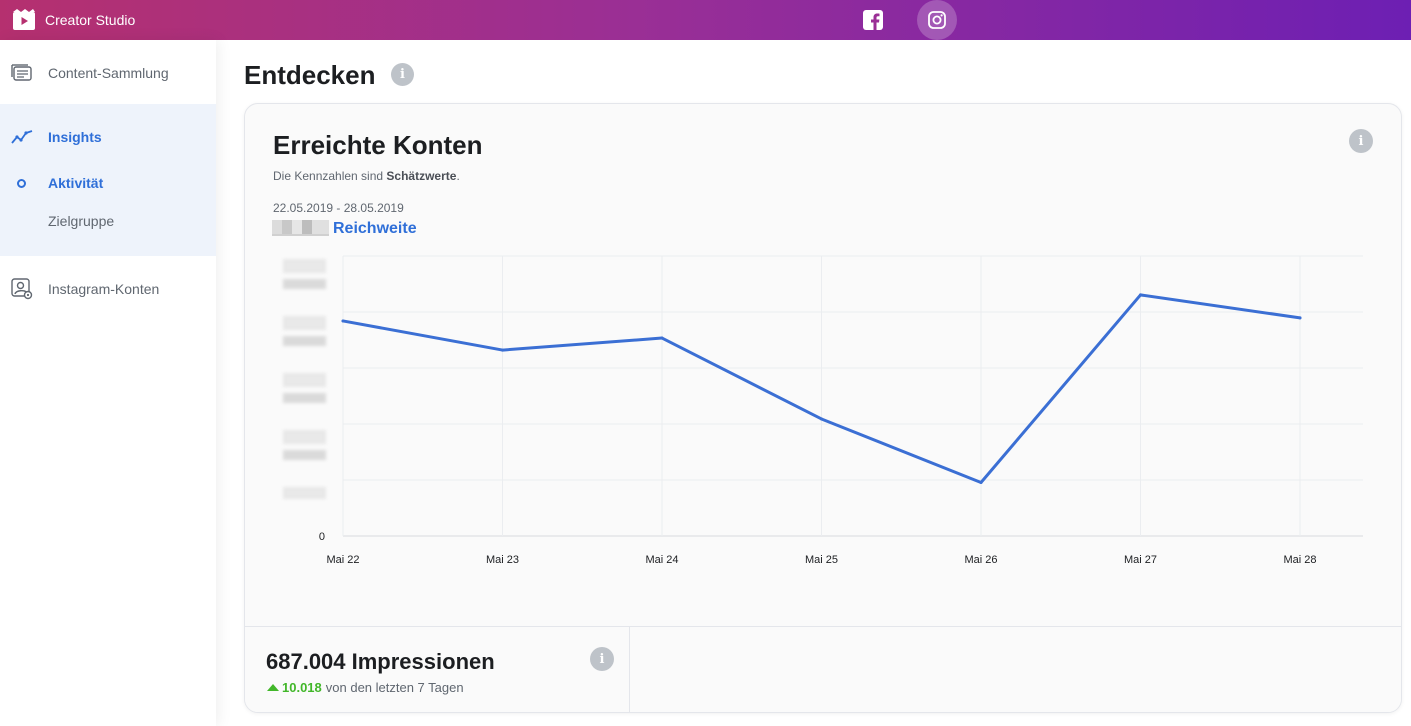 This screenshot has width=1411, height=726. What do you see at coordinates (22, 137) in the screenshot?
I see `insights-chart-icon` at bounding box center [22, 137].